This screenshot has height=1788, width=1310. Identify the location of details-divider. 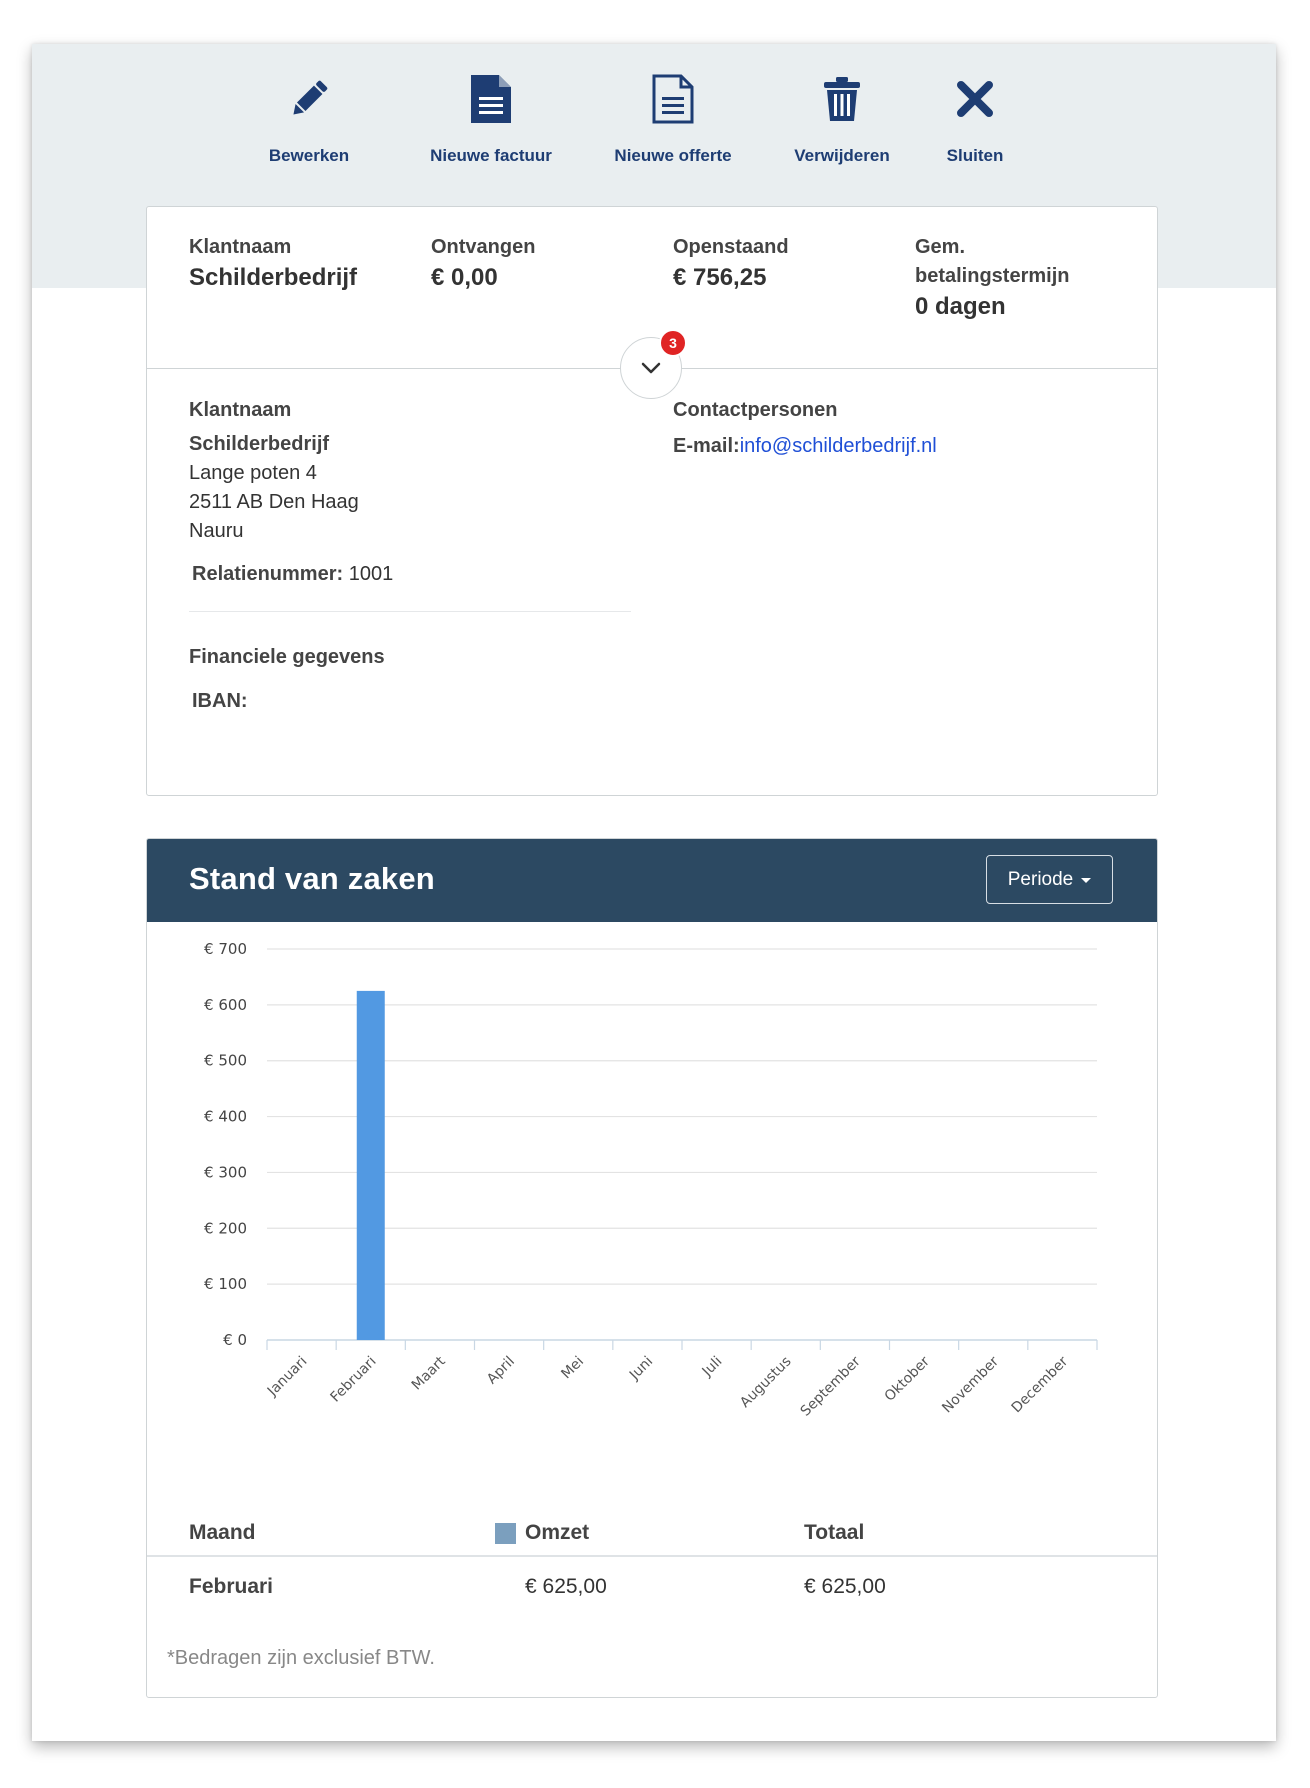
(410, 611).